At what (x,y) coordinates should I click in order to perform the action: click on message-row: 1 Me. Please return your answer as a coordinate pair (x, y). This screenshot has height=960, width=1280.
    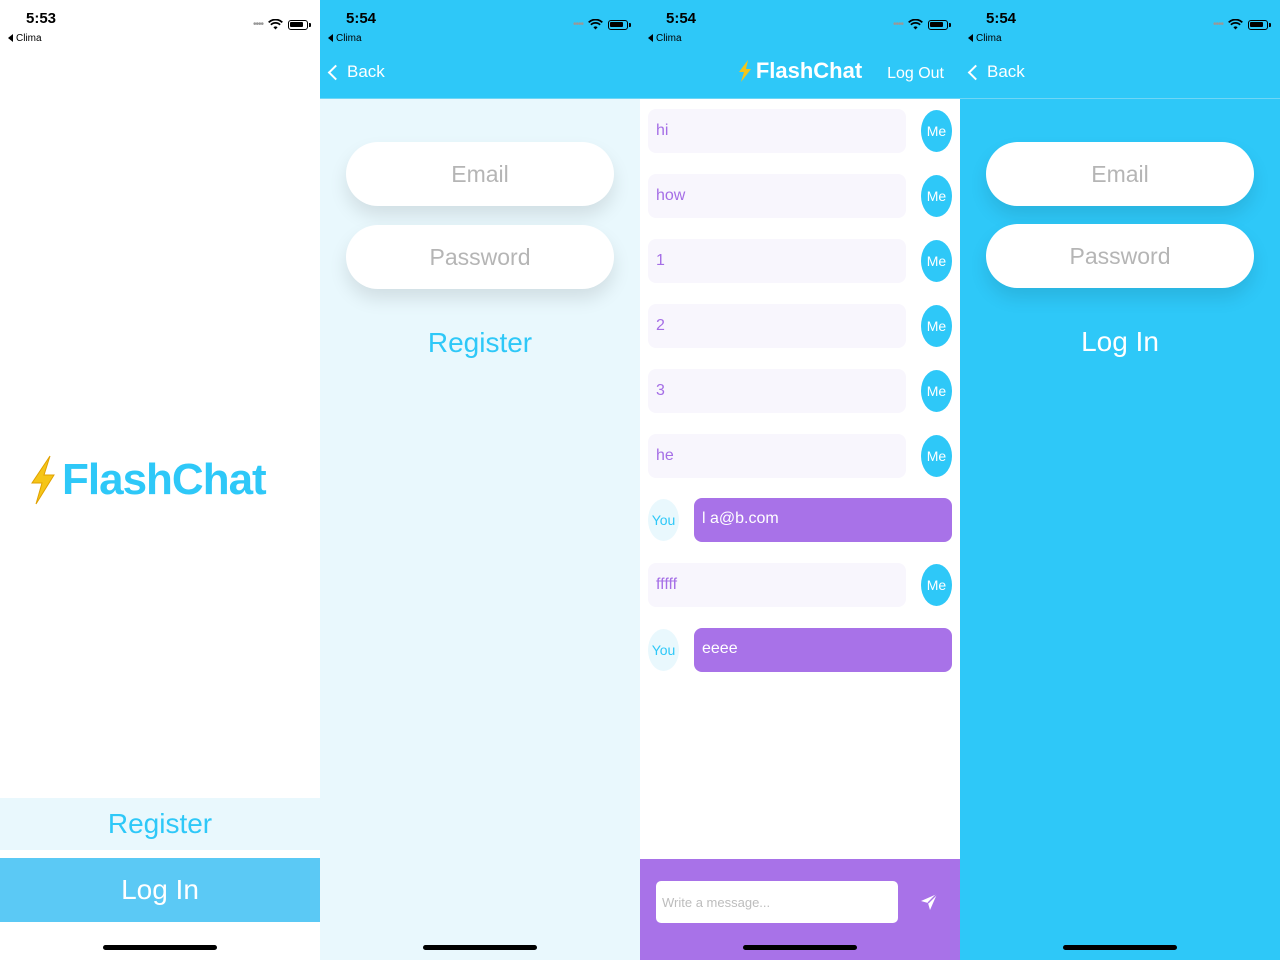
    Looking at the image, I should click on (800, 261).